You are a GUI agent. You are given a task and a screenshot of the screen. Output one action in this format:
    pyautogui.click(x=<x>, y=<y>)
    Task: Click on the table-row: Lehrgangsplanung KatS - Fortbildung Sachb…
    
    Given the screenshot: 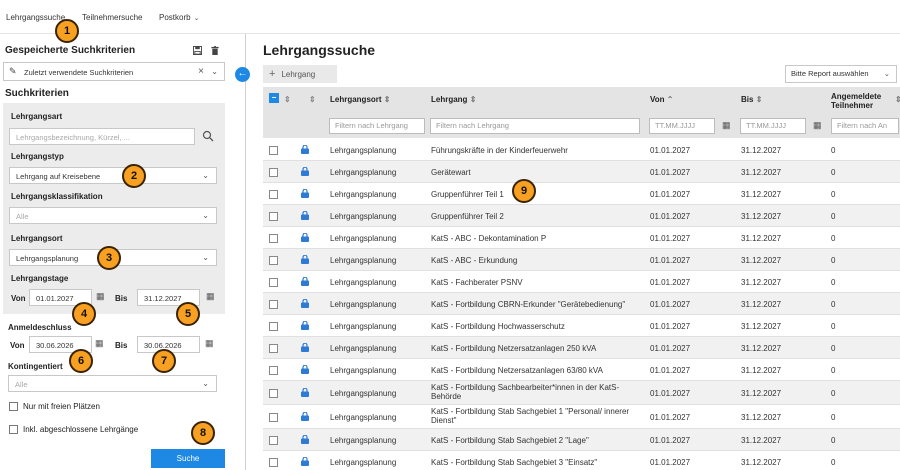 What is the action you would take?
    pyautogui.click(x=581, y=393)
    